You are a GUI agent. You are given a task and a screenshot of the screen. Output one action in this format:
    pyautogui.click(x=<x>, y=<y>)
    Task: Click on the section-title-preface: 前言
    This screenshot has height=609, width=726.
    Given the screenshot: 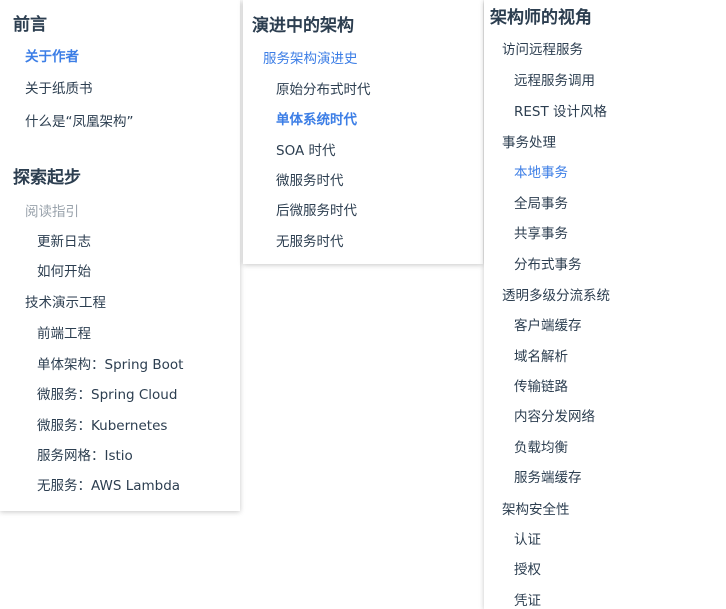 What is the action you would take?
    pyautogui.click(x=30, y=25)
    